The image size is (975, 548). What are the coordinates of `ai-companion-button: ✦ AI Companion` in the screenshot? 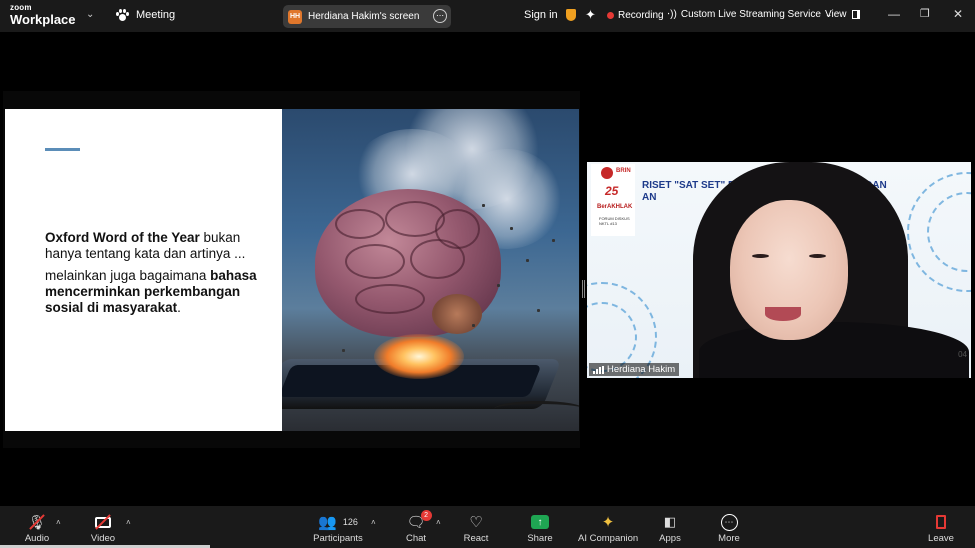 It's located at (608, 528).